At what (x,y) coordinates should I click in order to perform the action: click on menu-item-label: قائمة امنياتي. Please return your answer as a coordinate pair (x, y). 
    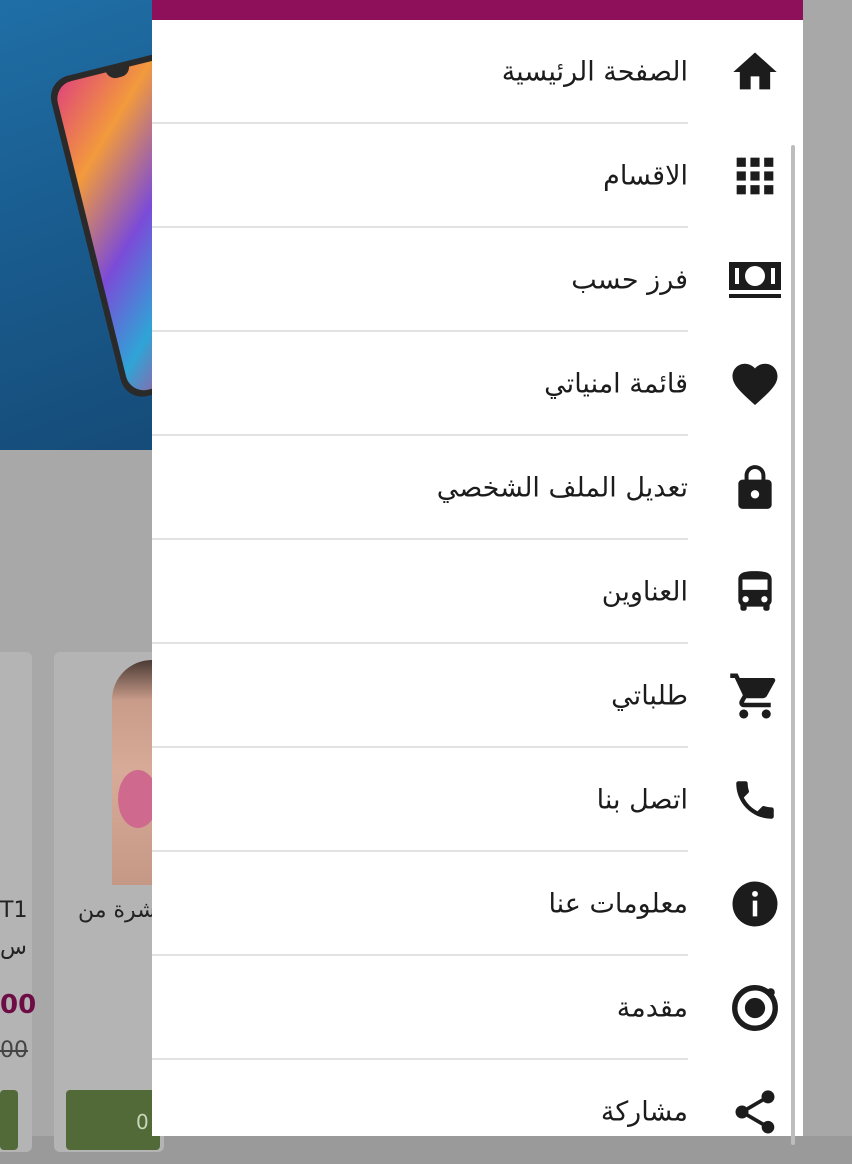
    Looking at the image, I should click on (616, 384).